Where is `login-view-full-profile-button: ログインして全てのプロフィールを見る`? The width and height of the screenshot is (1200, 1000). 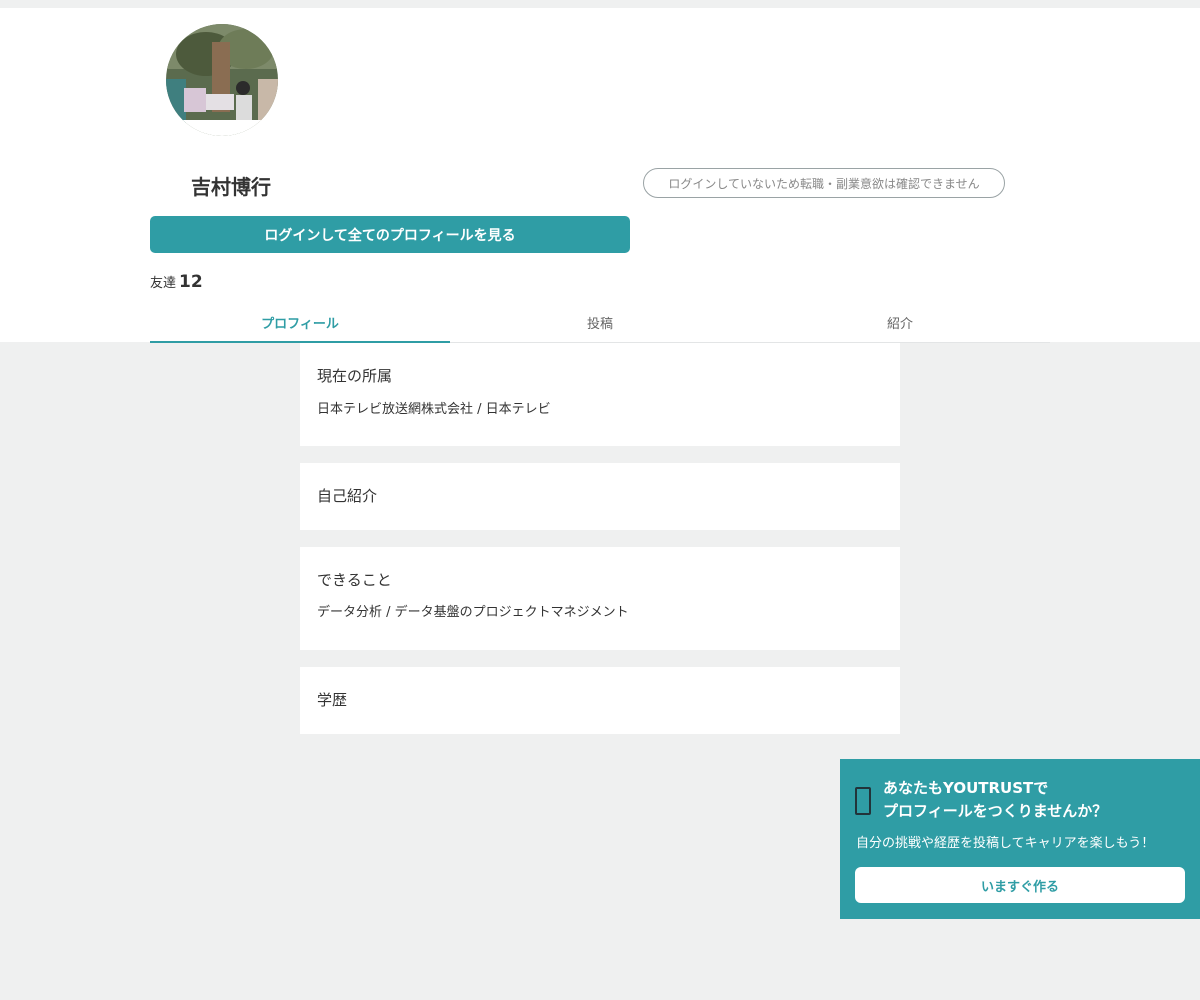 login-view-full-profile-button: ログインして全てのプロフィールを見る is located at coordinates (390, 234).